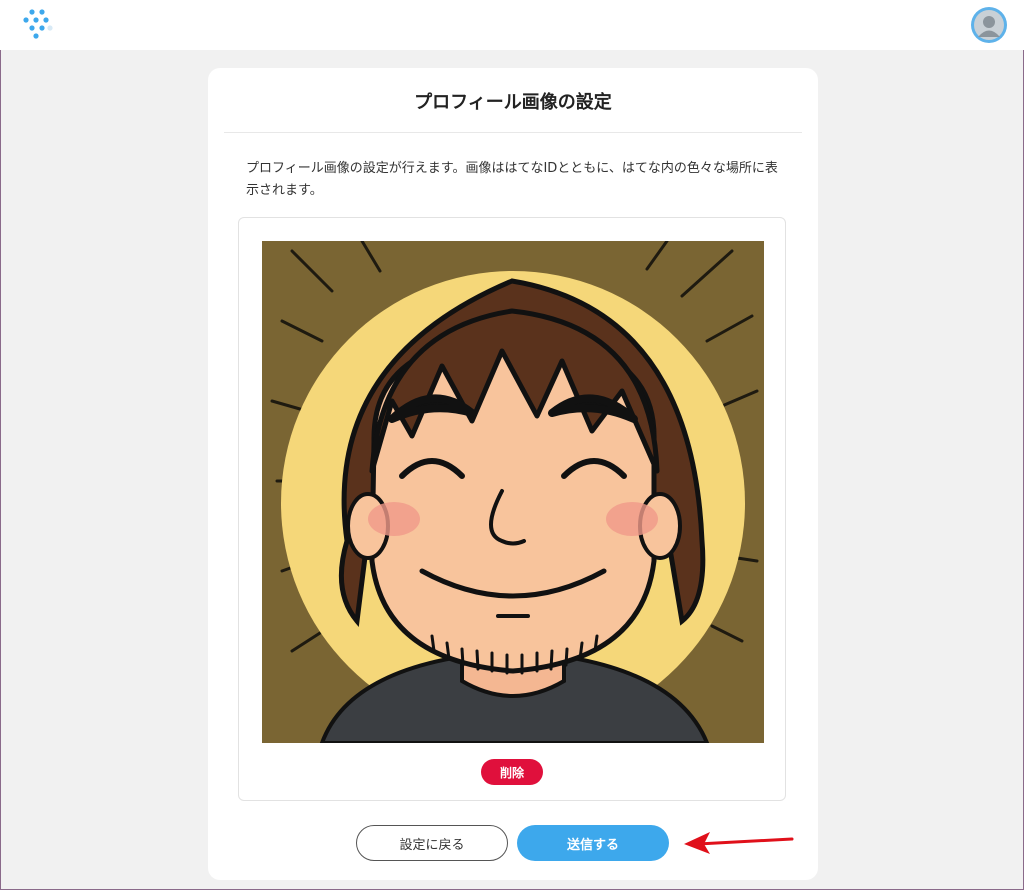 Image resolution: width=1024 pixels, height=890 pixels. I want to click on user-avatar-button, so click(989, 25).